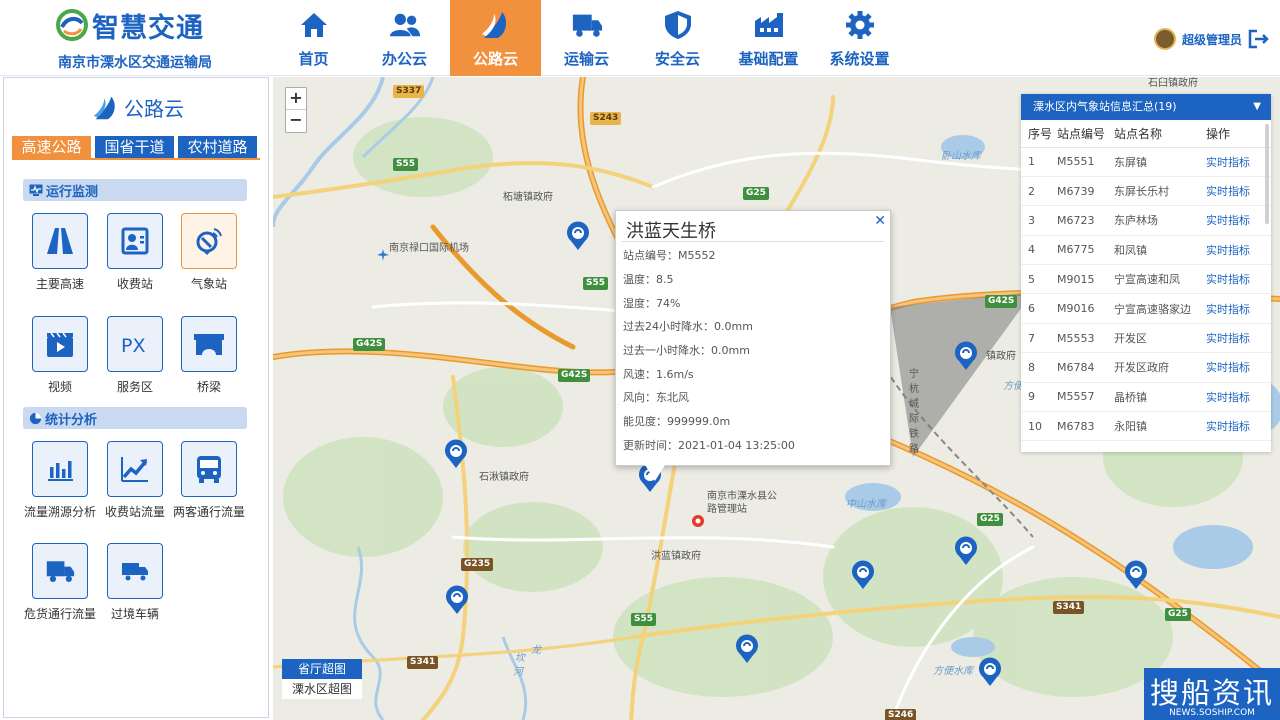  Describe the element at coordinates (72, 25) in the screenshot. I see `brand-logo-icon` at that location.